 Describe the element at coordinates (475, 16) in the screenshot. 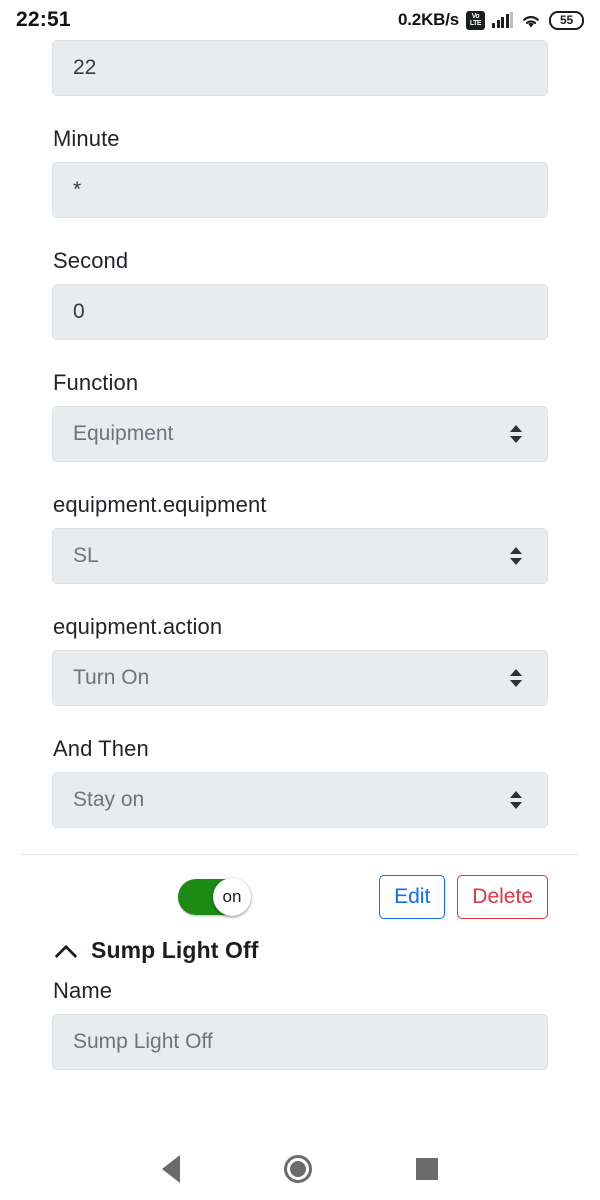

I see `volte-top-text: Vo` at that location.